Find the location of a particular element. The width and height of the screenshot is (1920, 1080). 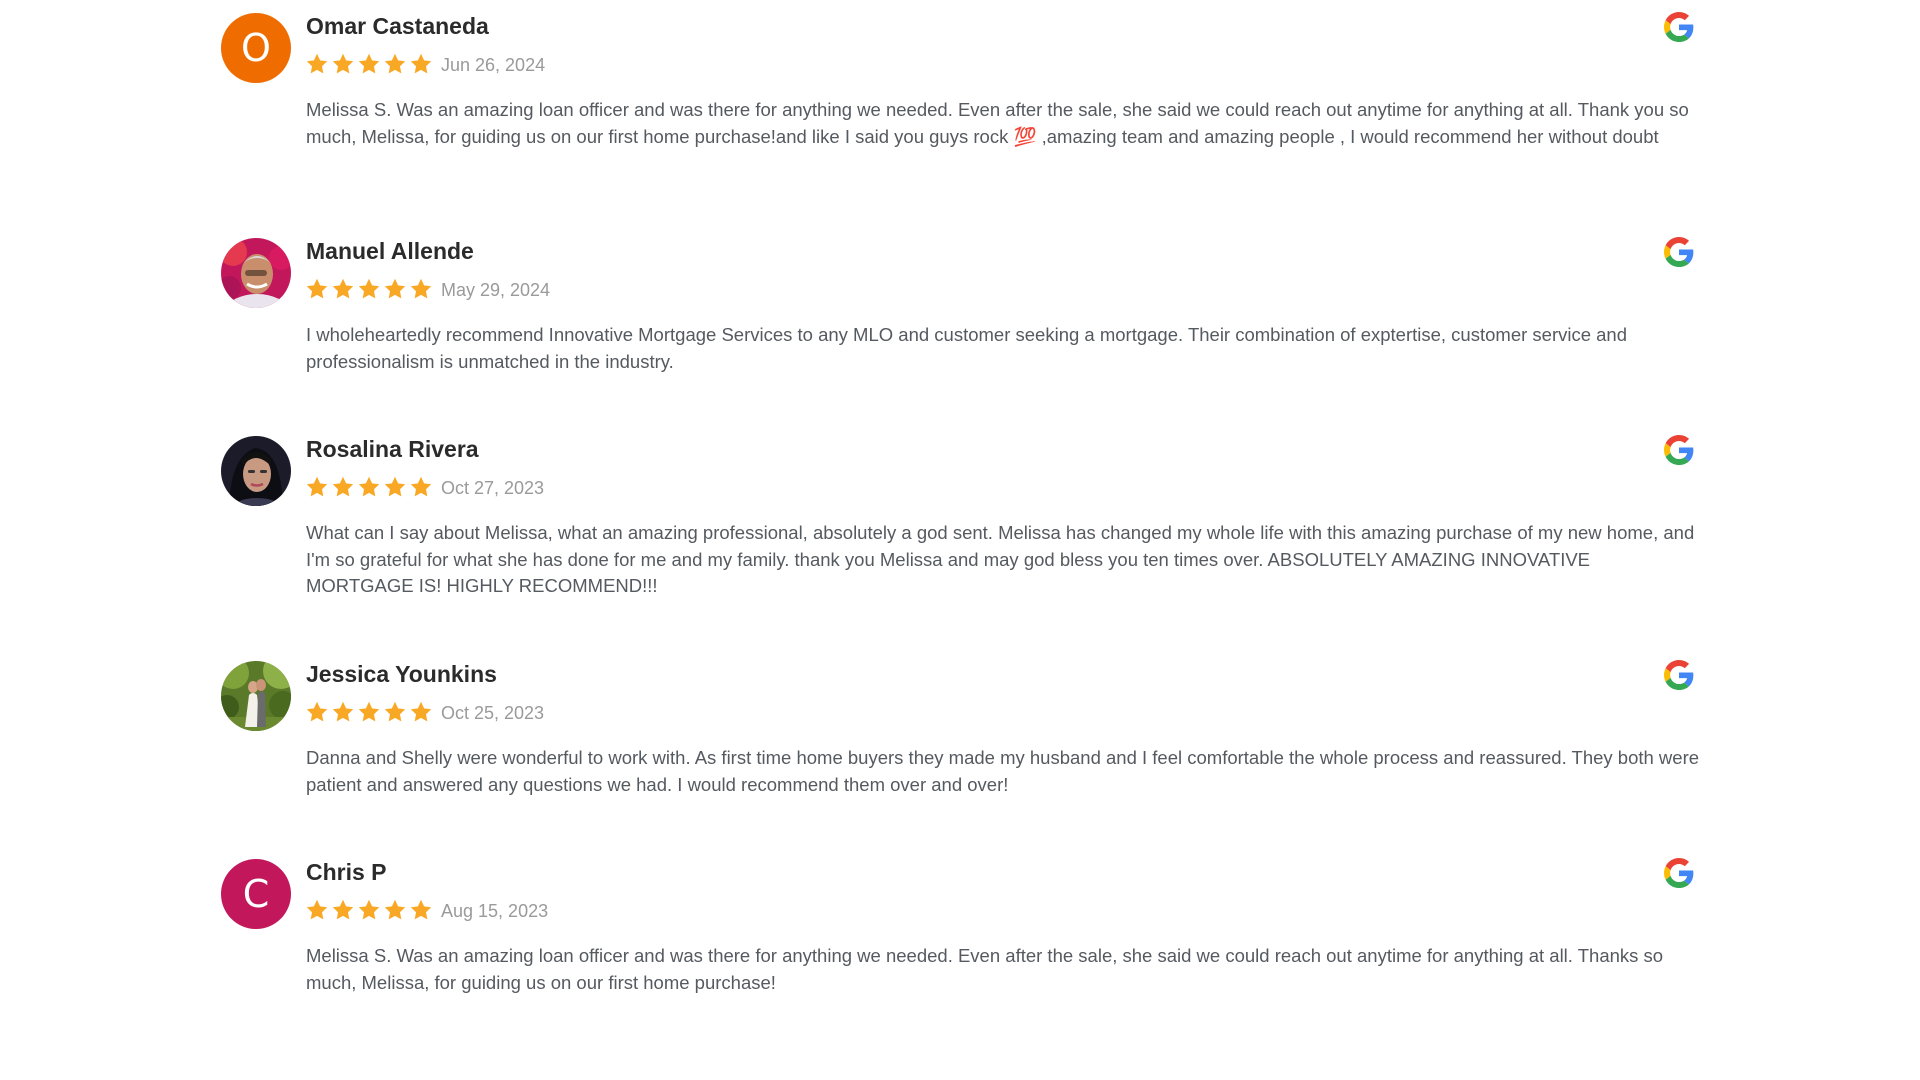

review-date: May 29, 2024 is located at coordinates (496, 290).